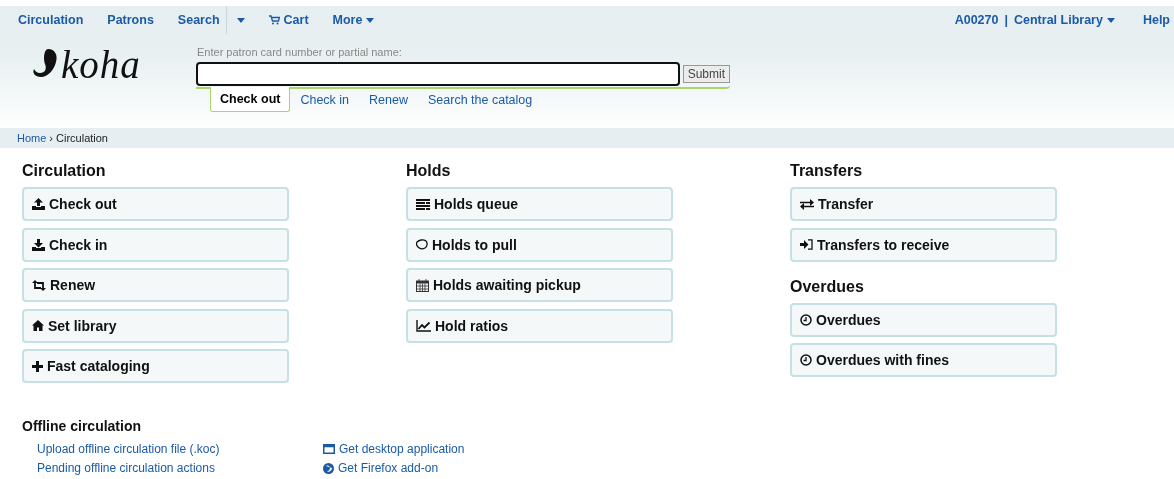 This screenshot has width=1174, height=479. What do you see at coordinates (155, 285) in the screenshot?
I see `circulation-button: Renew` at bounding box center [155, 285].